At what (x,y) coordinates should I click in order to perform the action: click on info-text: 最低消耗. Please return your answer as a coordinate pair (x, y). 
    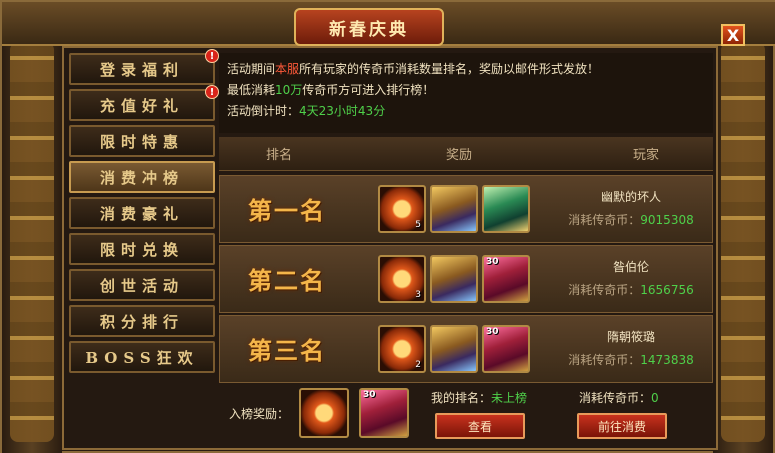
    Looking at the image, I should click on (251, 90).